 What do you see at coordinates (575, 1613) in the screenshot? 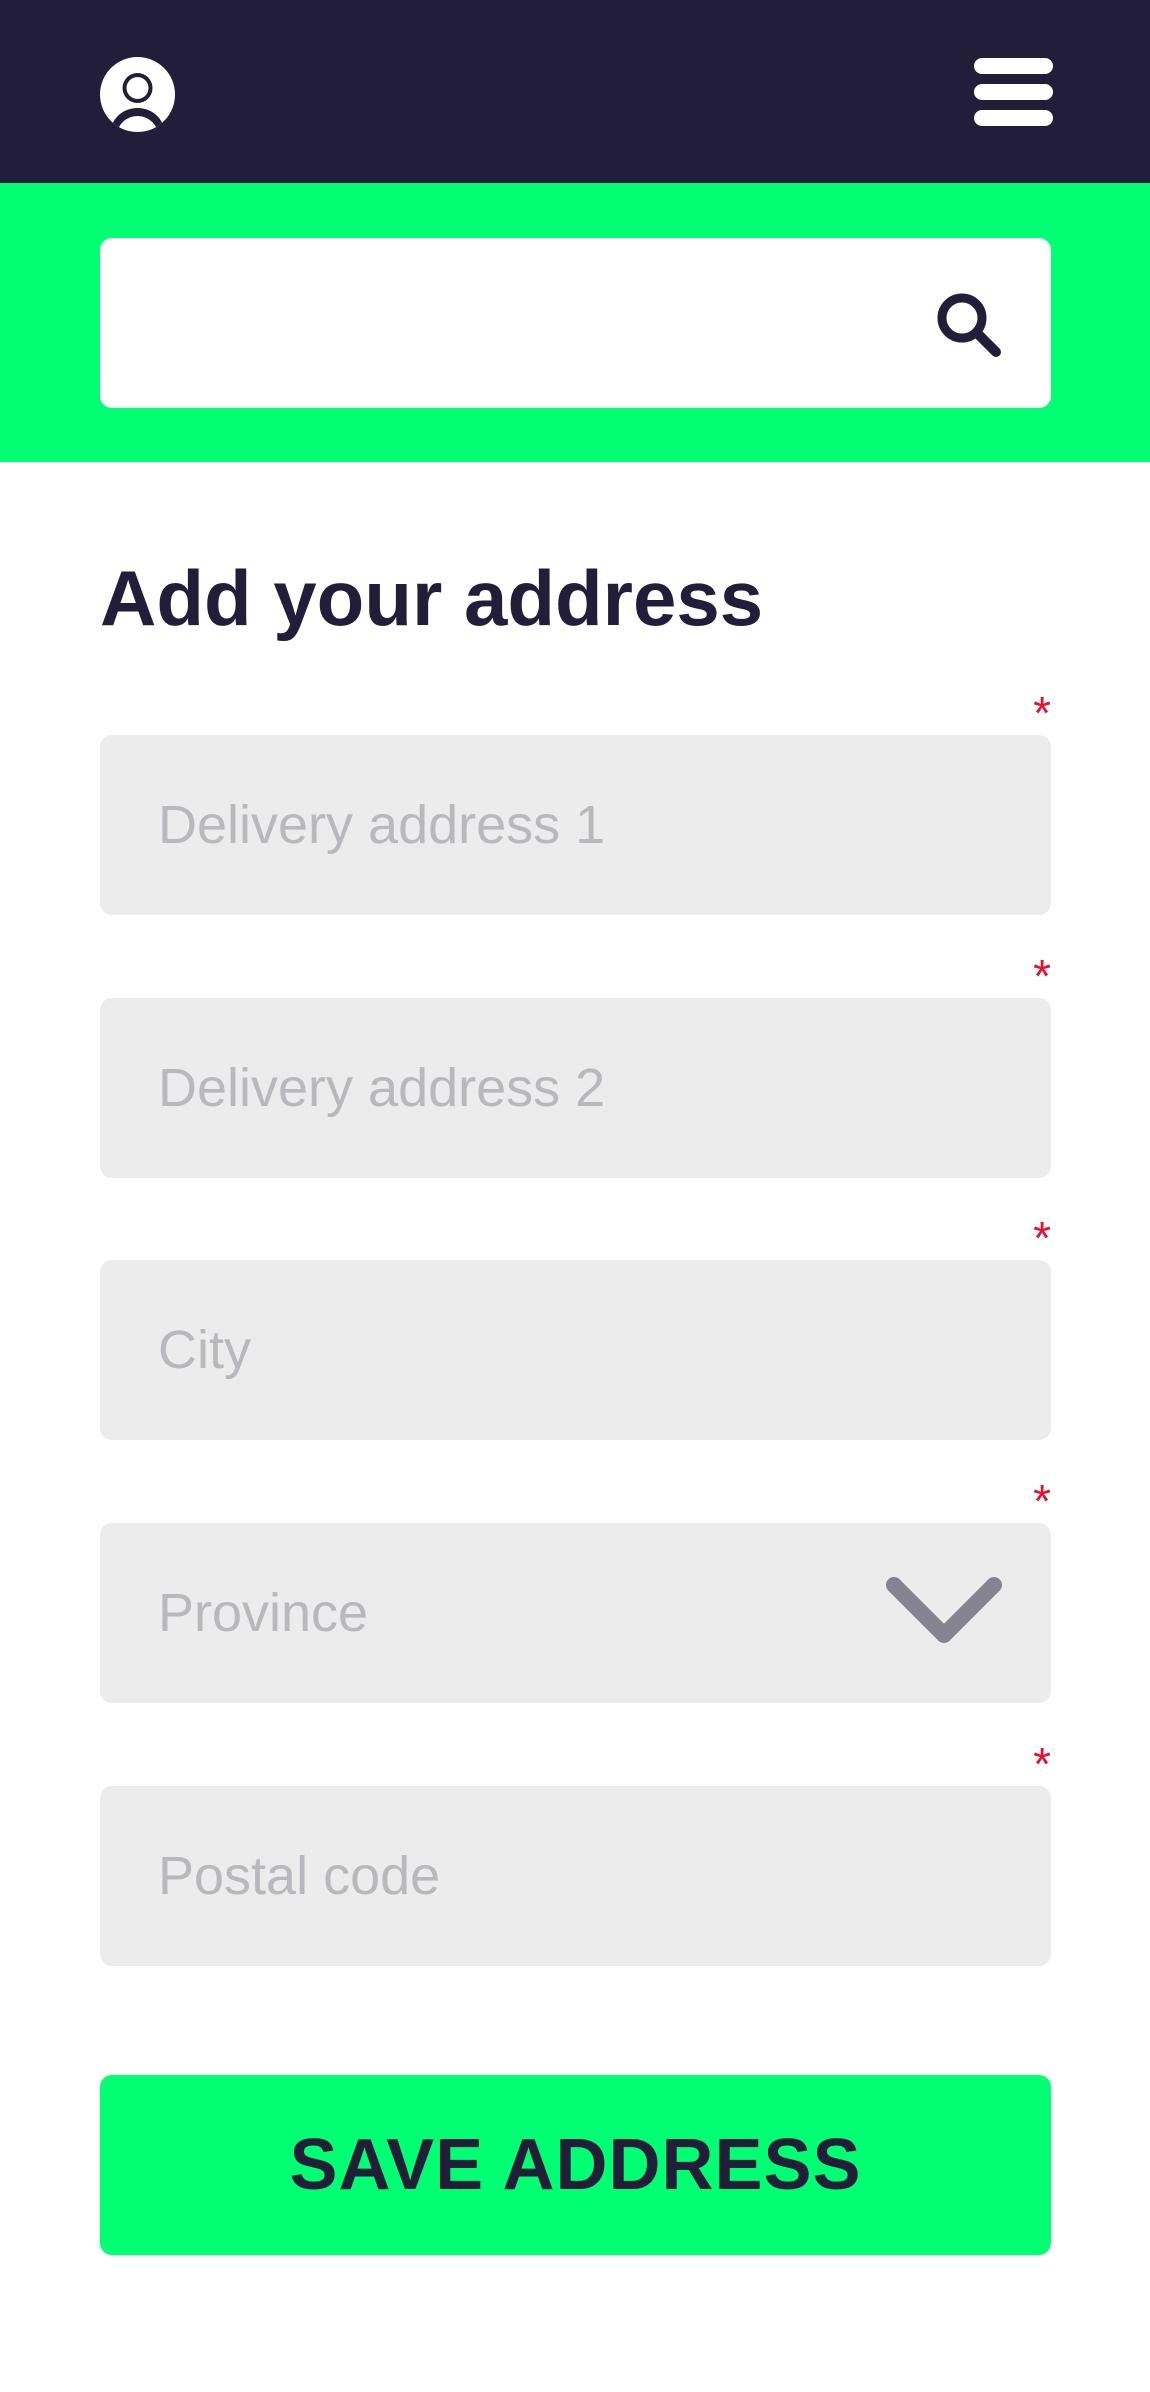
I see `province-select: Province` at bounding box center [575, 1613].